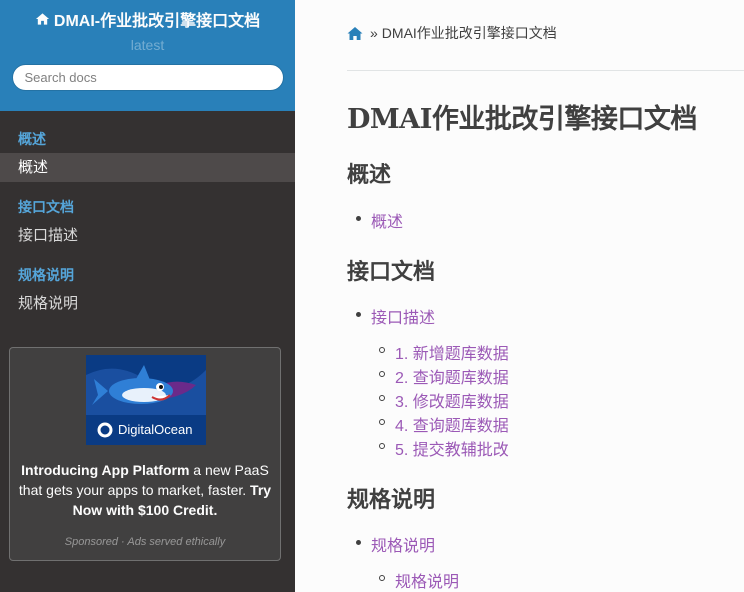  I want to click on project-title: DMAI-作业批改引擎接口文档, so click(157, 21).